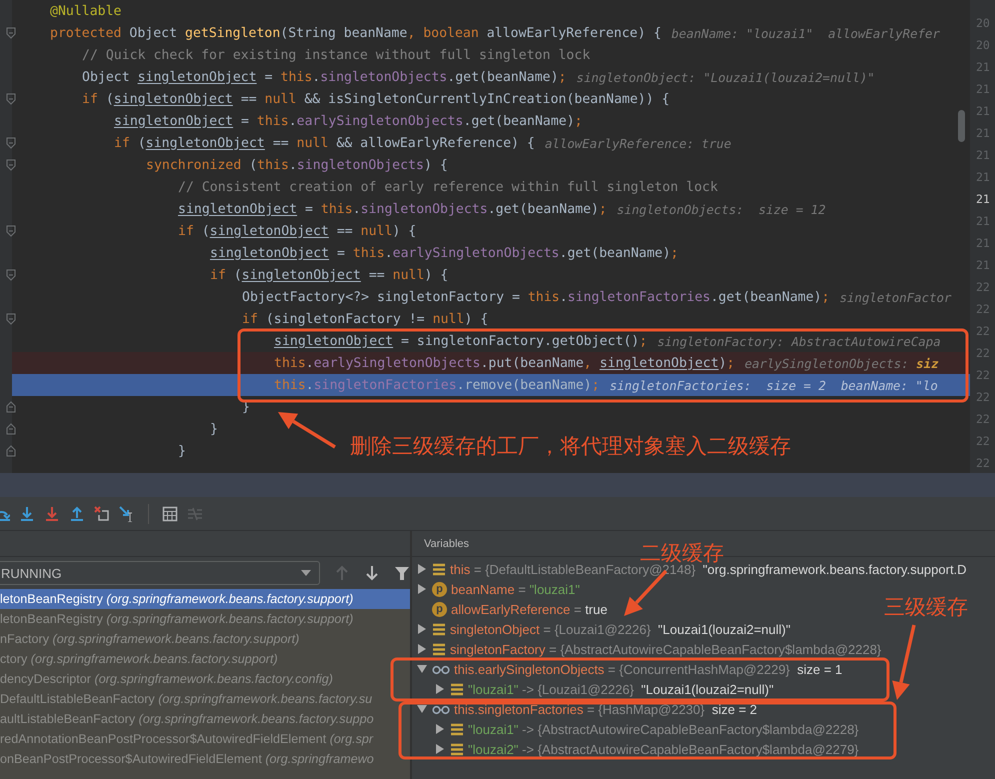  Describe the element at coordinates (666, 649) in the screenshot. I see `variable-entry: singletonFactory = {AbstractAutowireCapableBeanFactory$lambda@2228}` at that location.